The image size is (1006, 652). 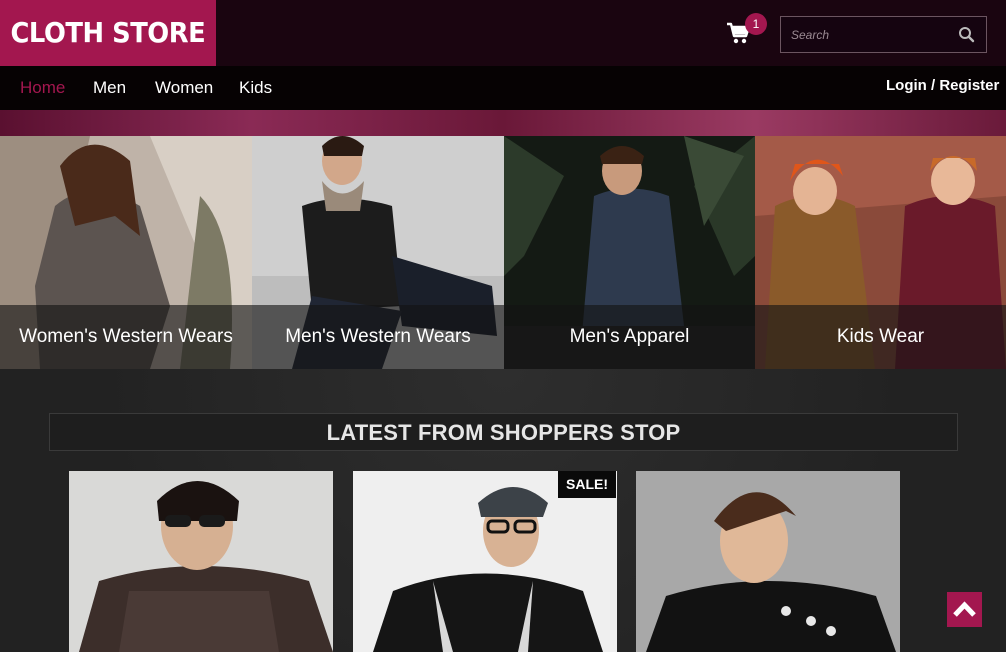 I want to click on nav-item-home: Home, so click(x=42, y=88).